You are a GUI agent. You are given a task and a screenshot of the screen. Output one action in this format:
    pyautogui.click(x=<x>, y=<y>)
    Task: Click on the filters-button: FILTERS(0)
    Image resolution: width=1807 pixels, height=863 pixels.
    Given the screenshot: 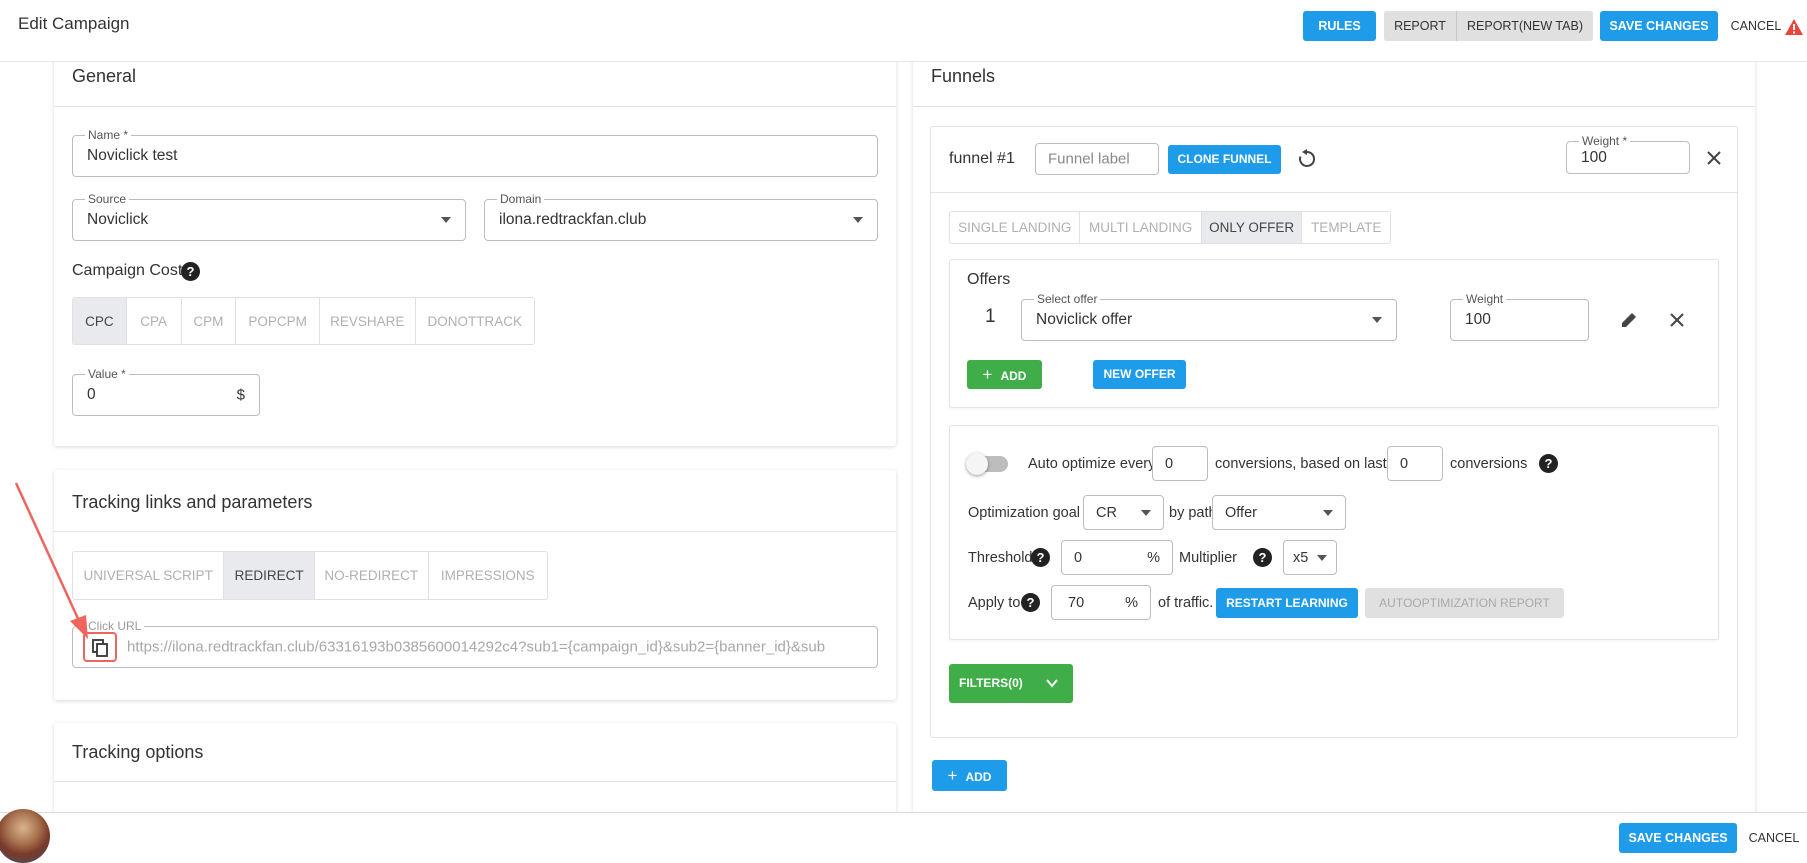 What is the action you would take?
    pyautogui.click(x=1011, y=683)
    